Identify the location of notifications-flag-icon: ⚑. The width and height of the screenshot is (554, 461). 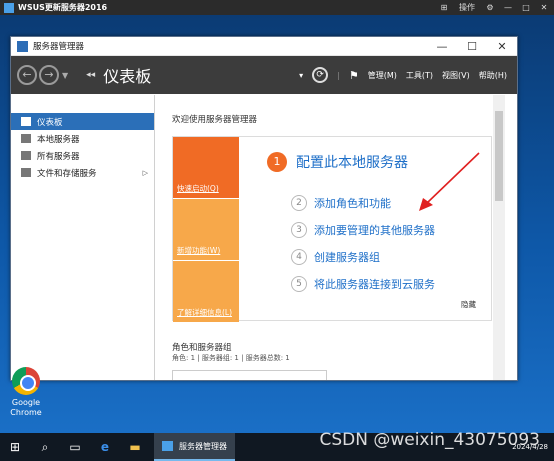
(354, 75).